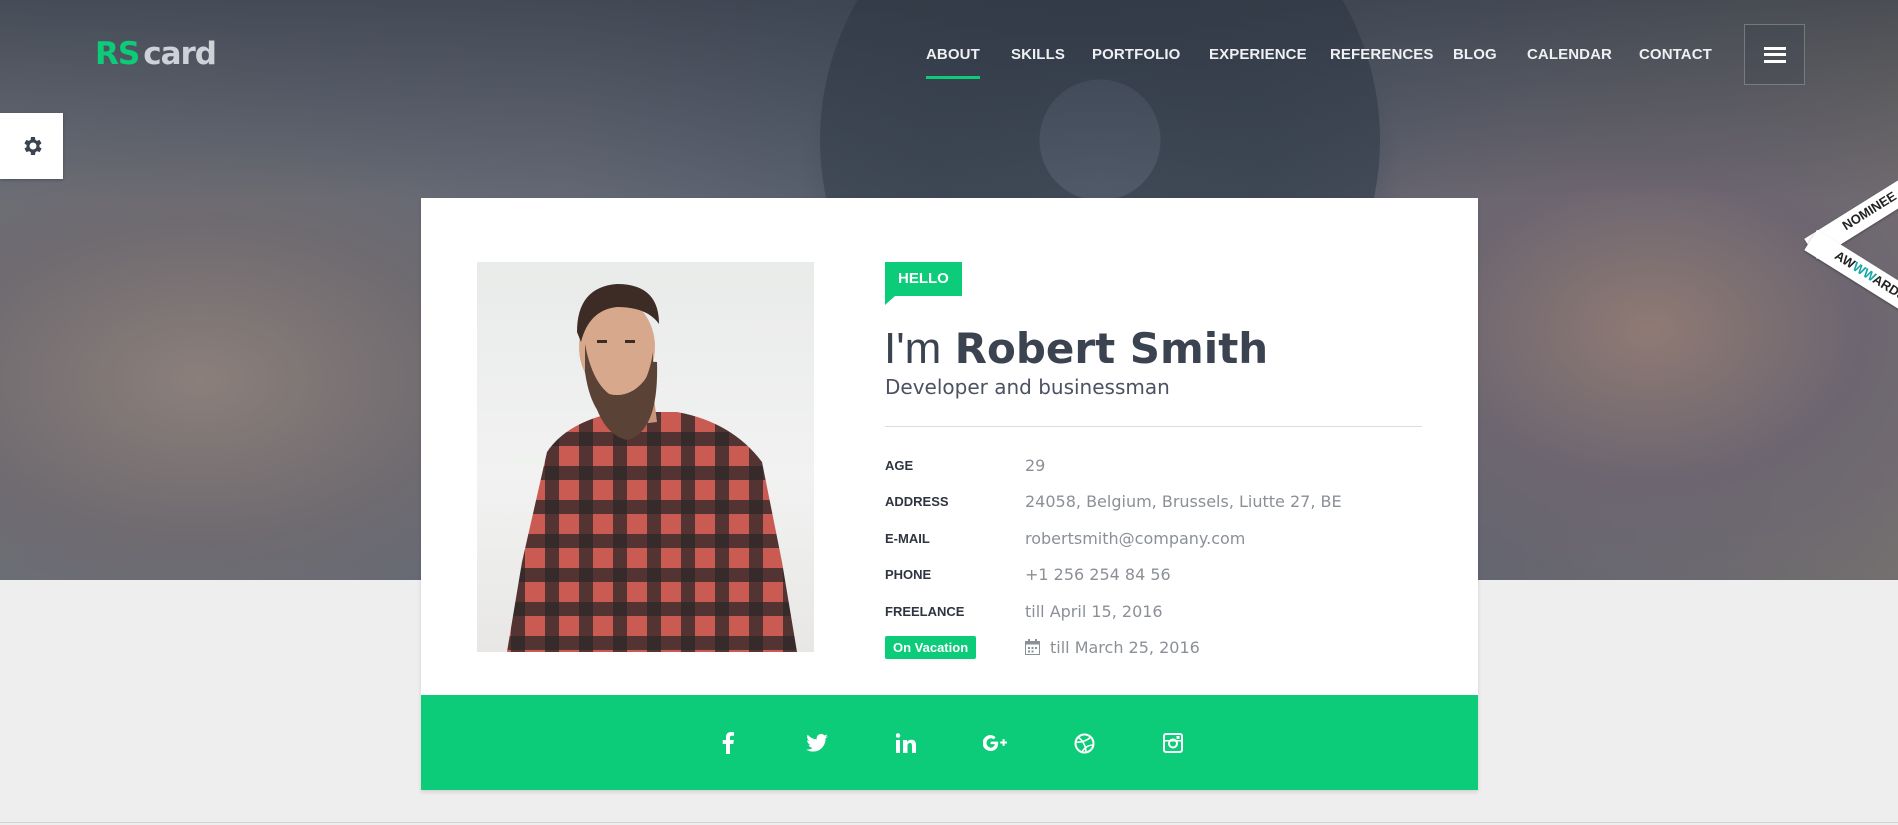 The height and width of the screenshot is (825, 1898). I want to click on hamburger-icon, so click(1774, 54).